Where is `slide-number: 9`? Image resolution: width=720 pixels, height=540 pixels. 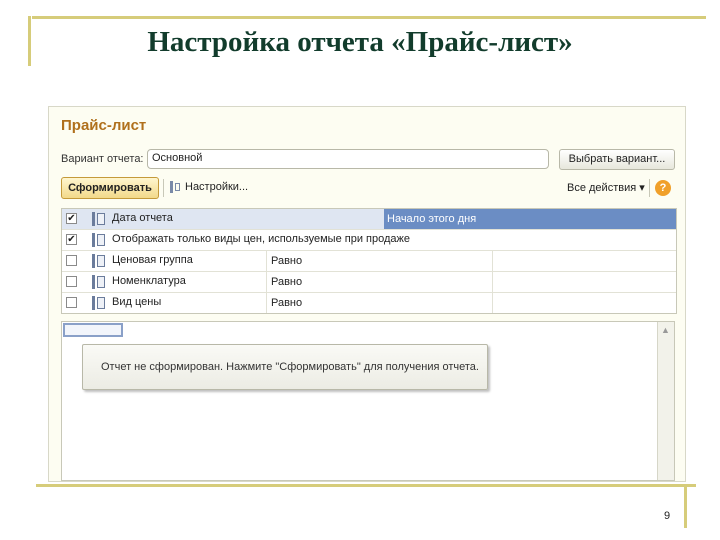
slide-number: 9 is located at coordinates (667, 516).